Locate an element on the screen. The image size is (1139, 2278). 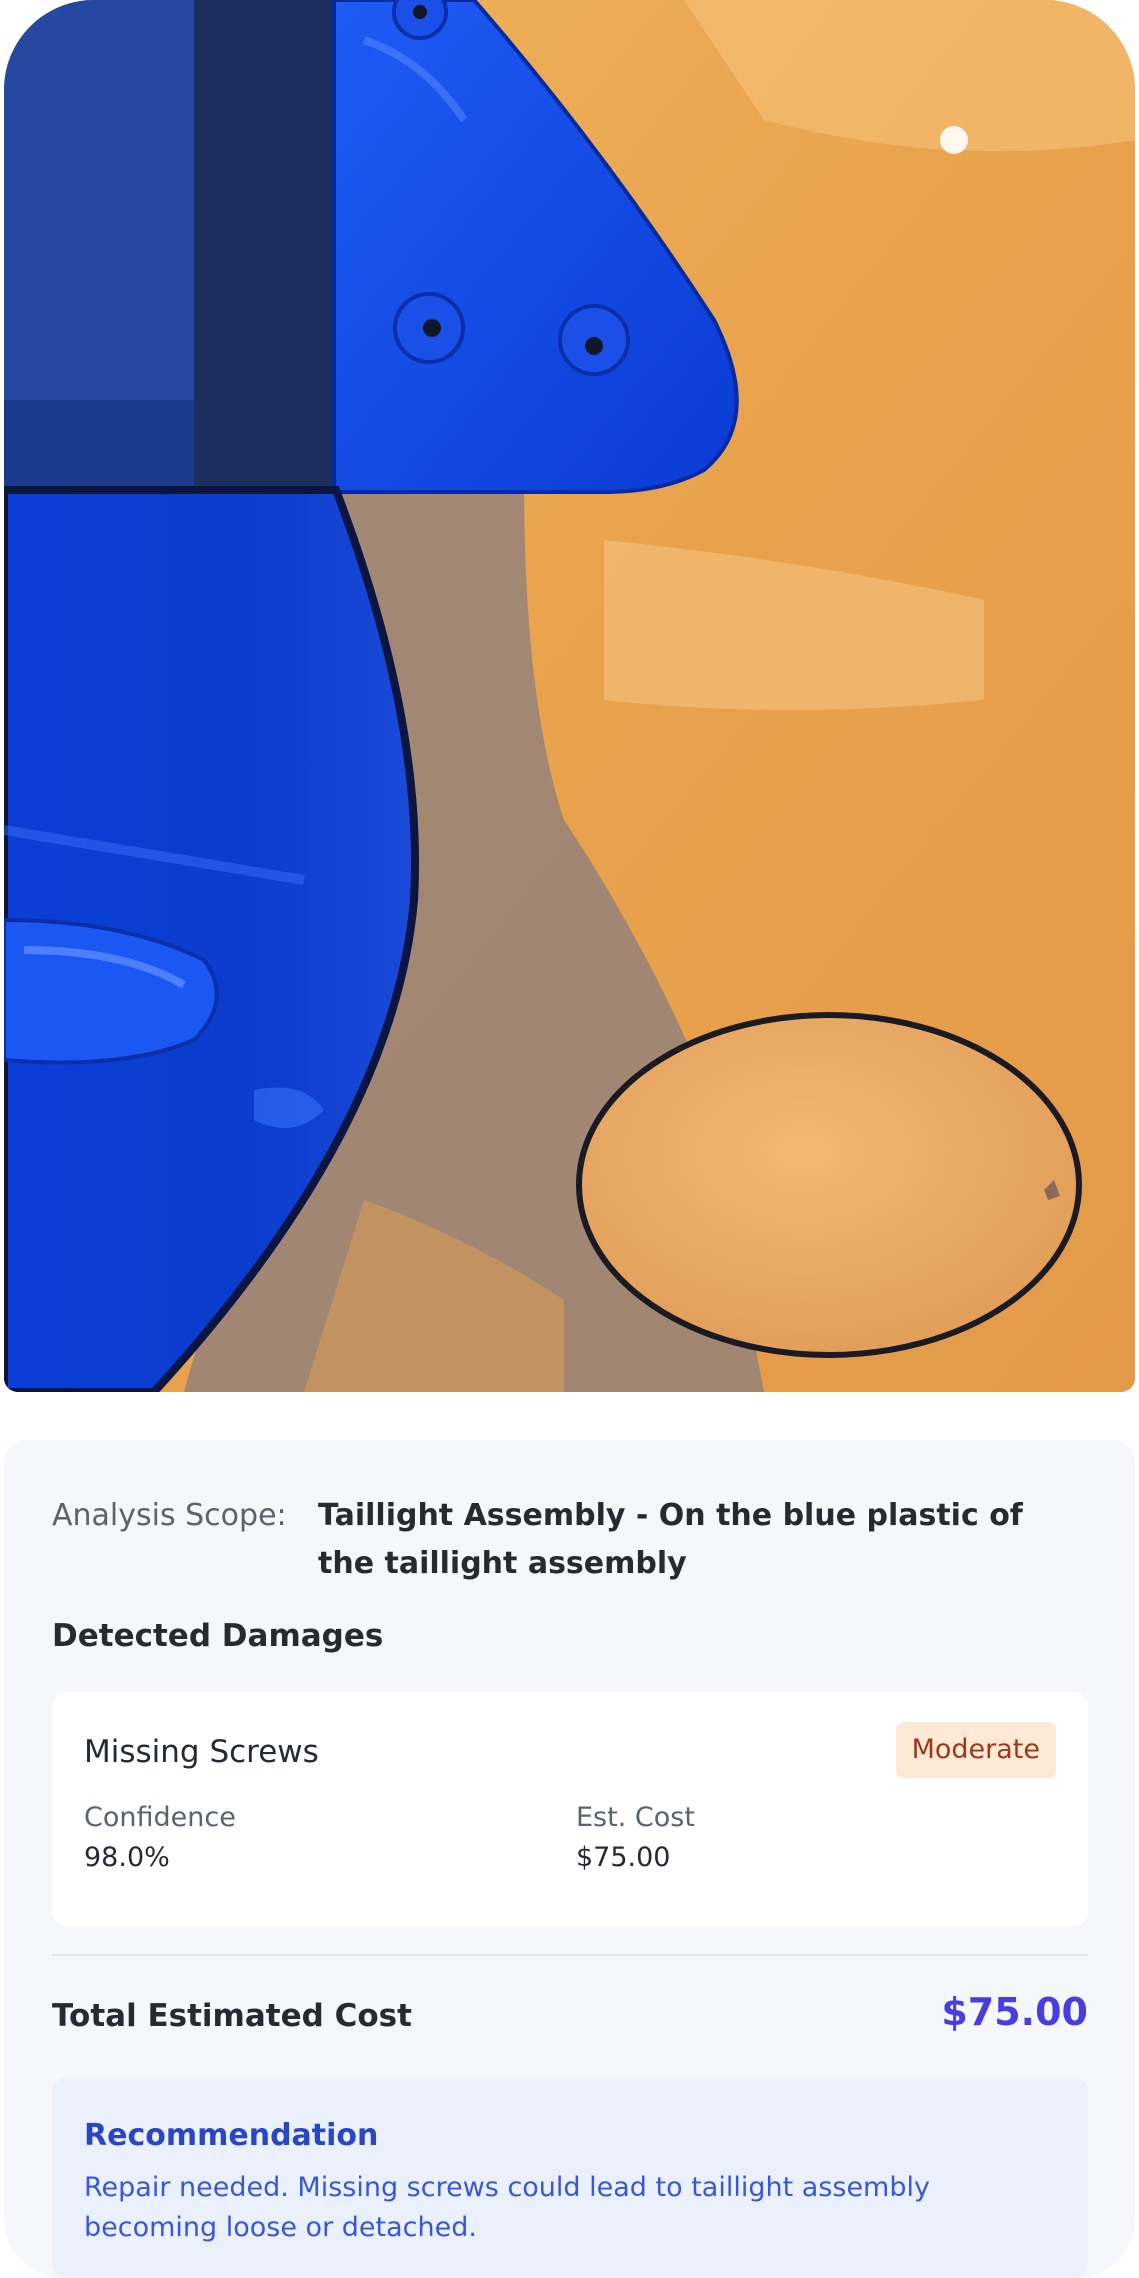
confidence-metric: Confidence 98.0% is located at coordinates (160, 1838).